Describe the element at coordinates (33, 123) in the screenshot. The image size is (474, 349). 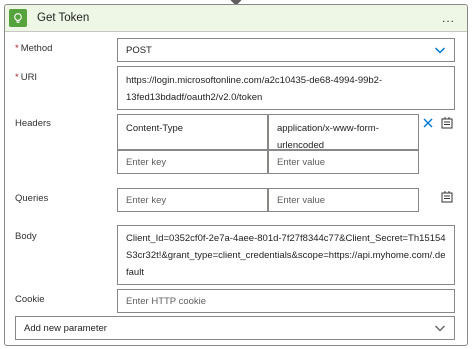
I see `headers-label: Headers` at that location.